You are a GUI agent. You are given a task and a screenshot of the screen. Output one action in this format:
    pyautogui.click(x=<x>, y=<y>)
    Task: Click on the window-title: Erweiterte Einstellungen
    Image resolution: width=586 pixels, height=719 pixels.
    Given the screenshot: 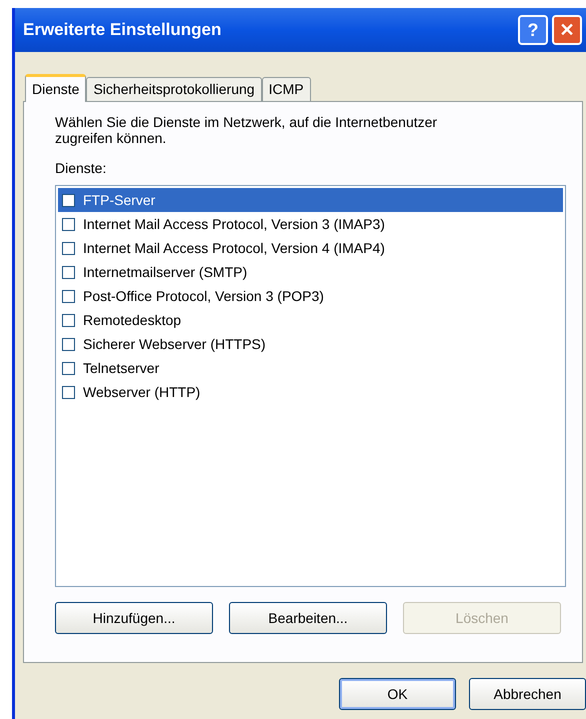 What is the action you would take?
    pyautogui.click(x=122, y=30)
    